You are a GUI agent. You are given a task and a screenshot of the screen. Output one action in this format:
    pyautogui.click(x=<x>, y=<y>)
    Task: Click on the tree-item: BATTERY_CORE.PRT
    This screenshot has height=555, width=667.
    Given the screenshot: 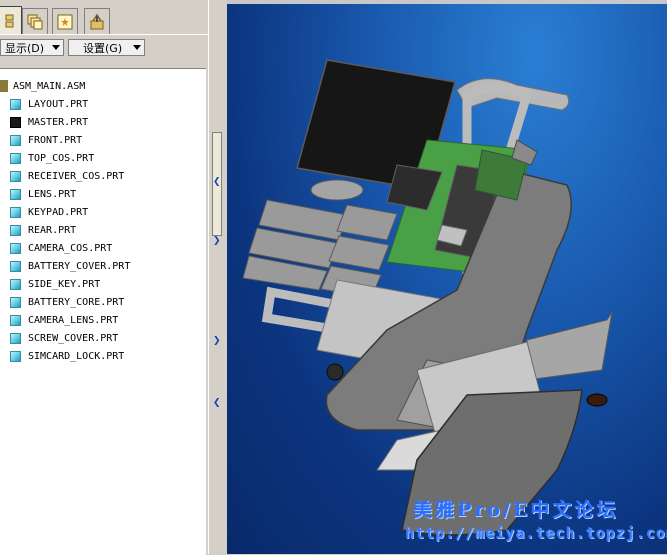 What is the action you would take?
    pyautogui.click(x=67, y=302)
    